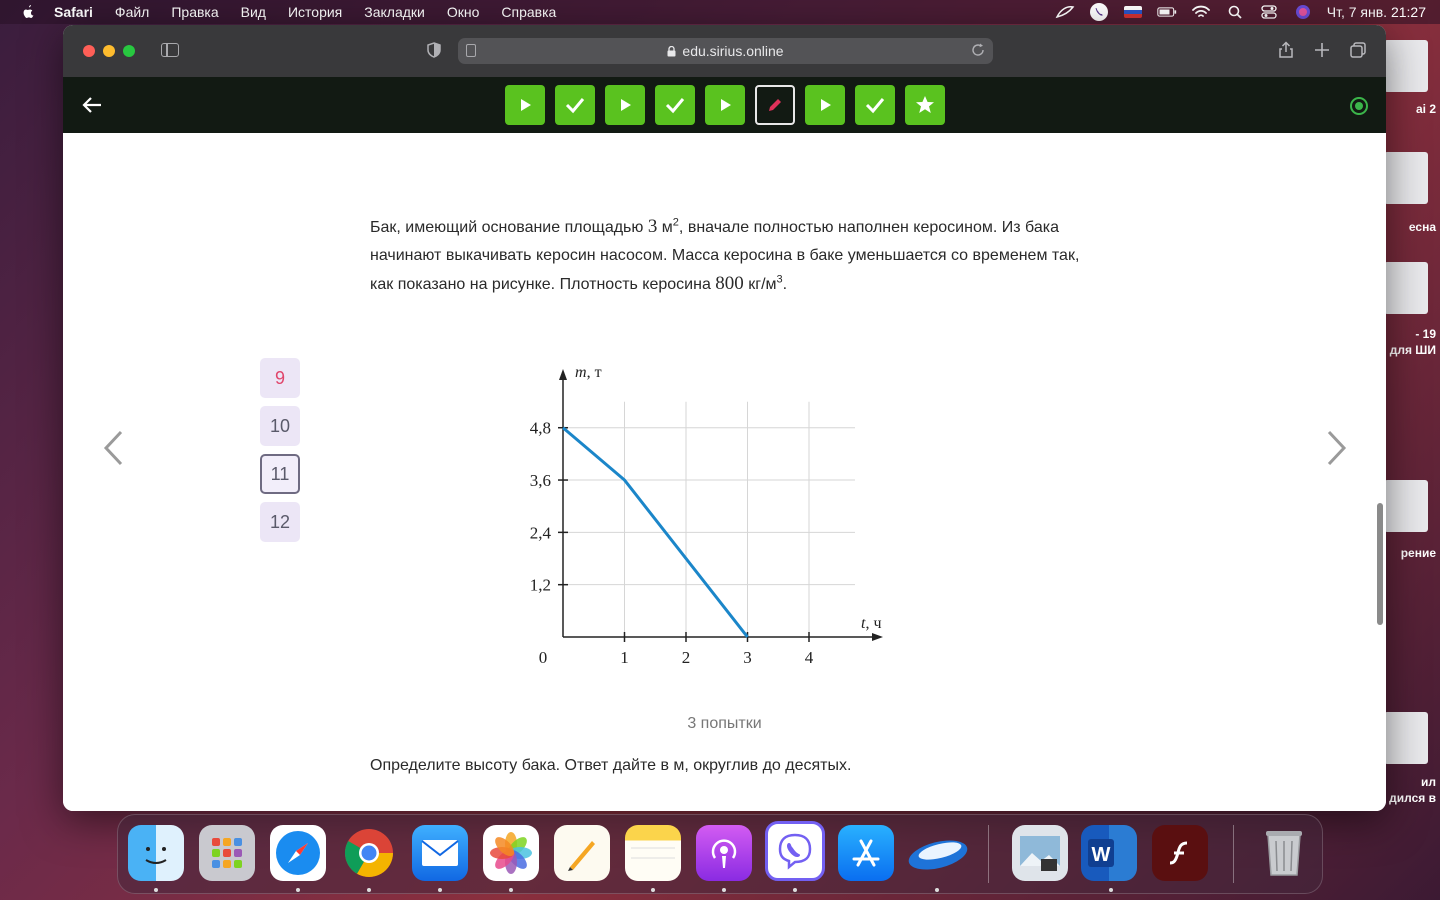 Image resolution: width=1440 pixels, height=900 pixels. Describe the element at coordinates (1303, 12) in the screenshot. I see `siri-icon` at that location.